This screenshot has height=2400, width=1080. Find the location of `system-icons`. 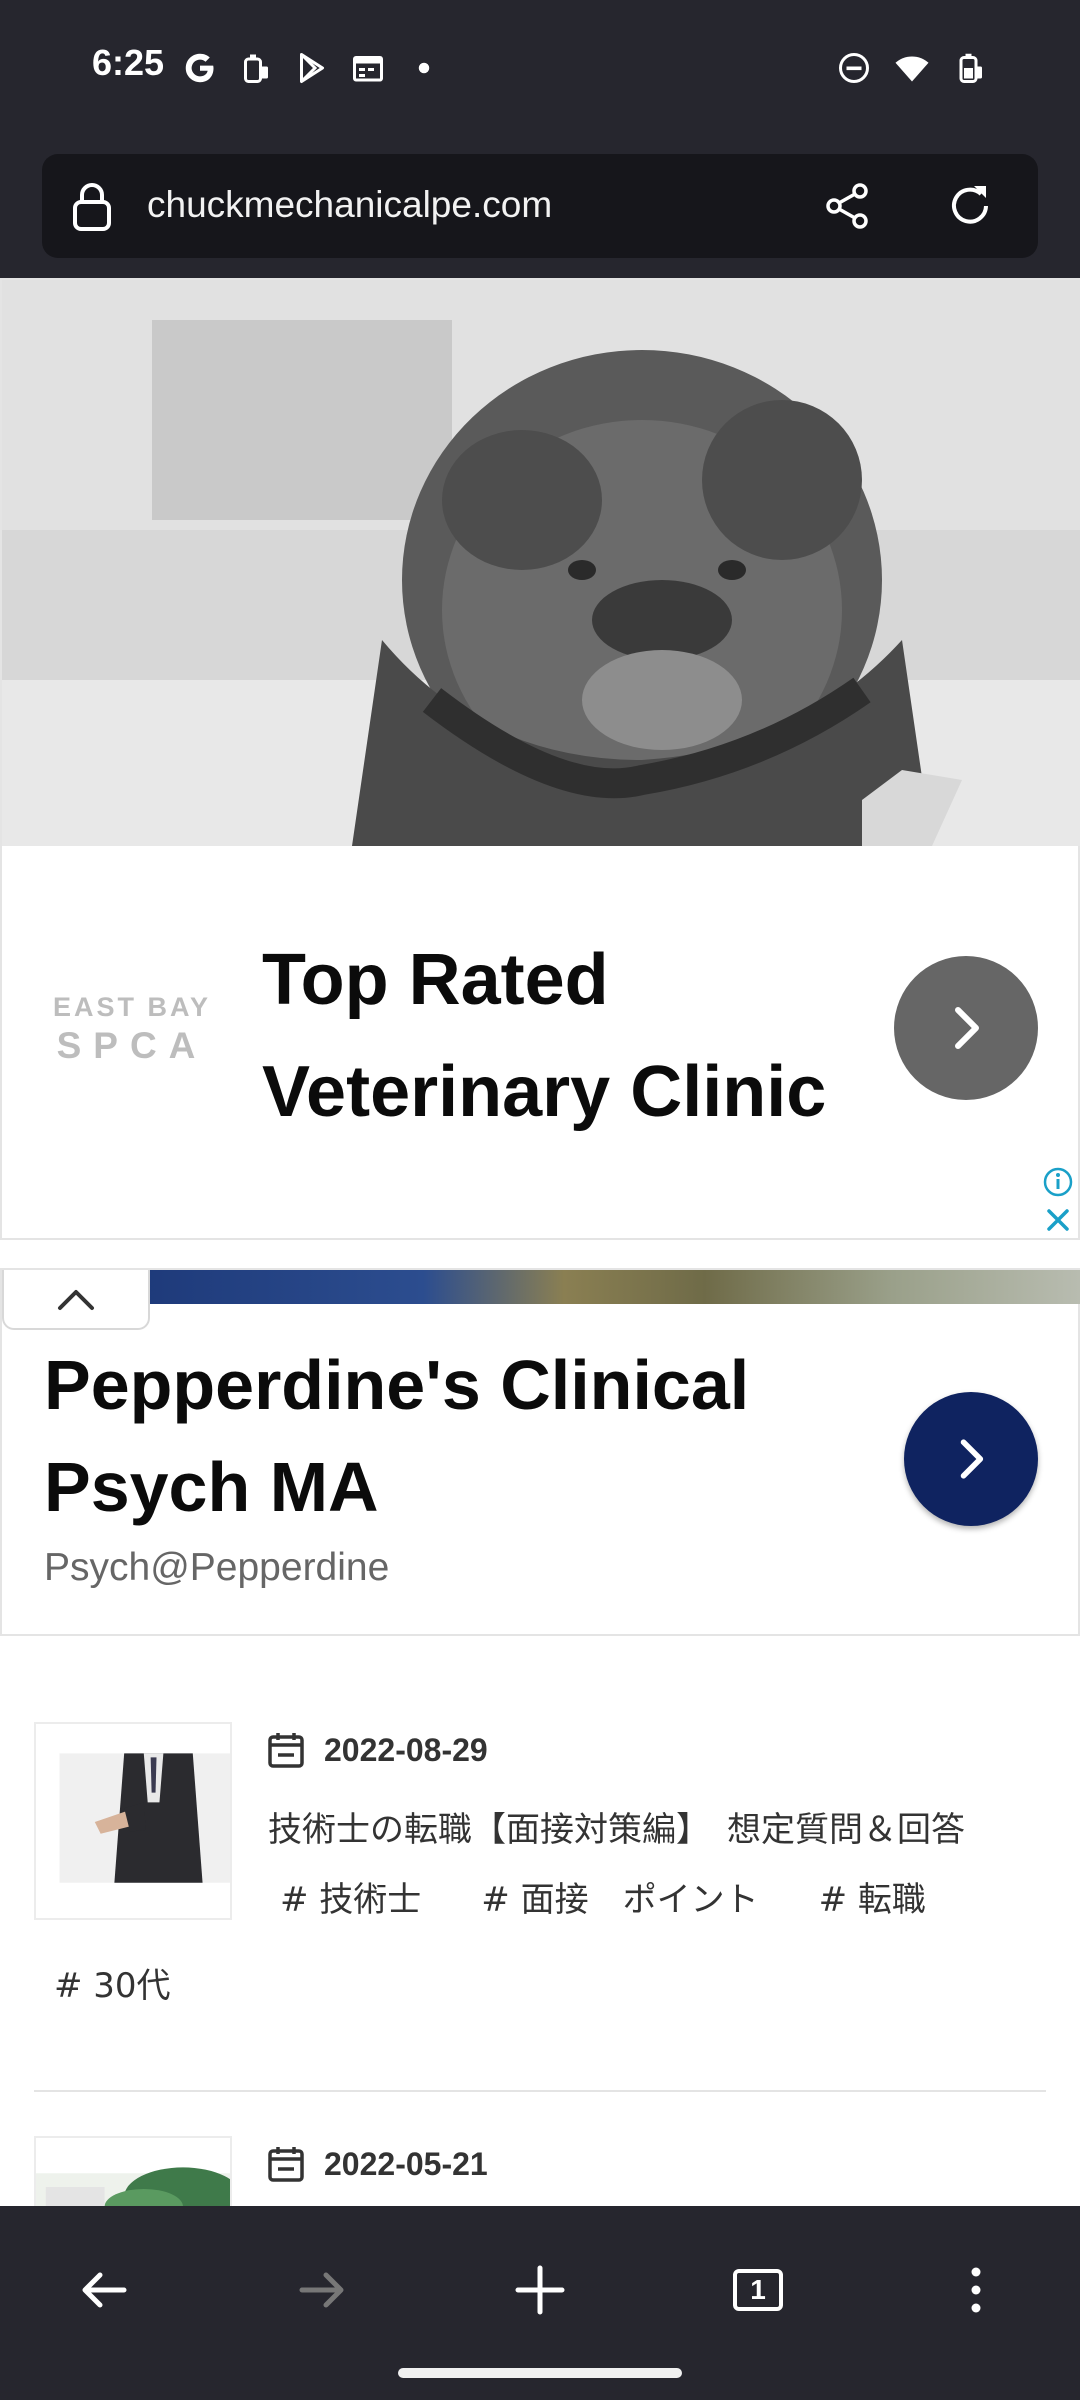

system-icons is located at coordinates (912, 68).